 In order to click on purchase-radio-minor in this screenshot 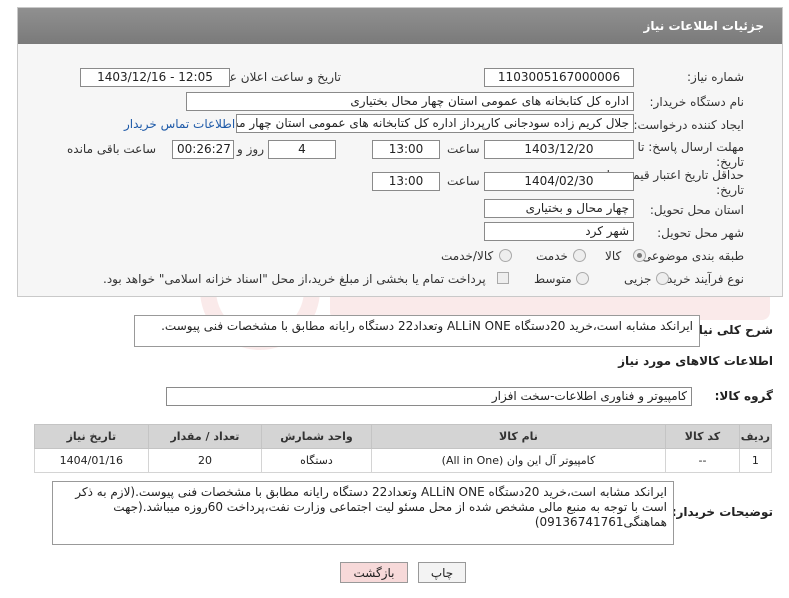, I will do `click(662, 278)`.